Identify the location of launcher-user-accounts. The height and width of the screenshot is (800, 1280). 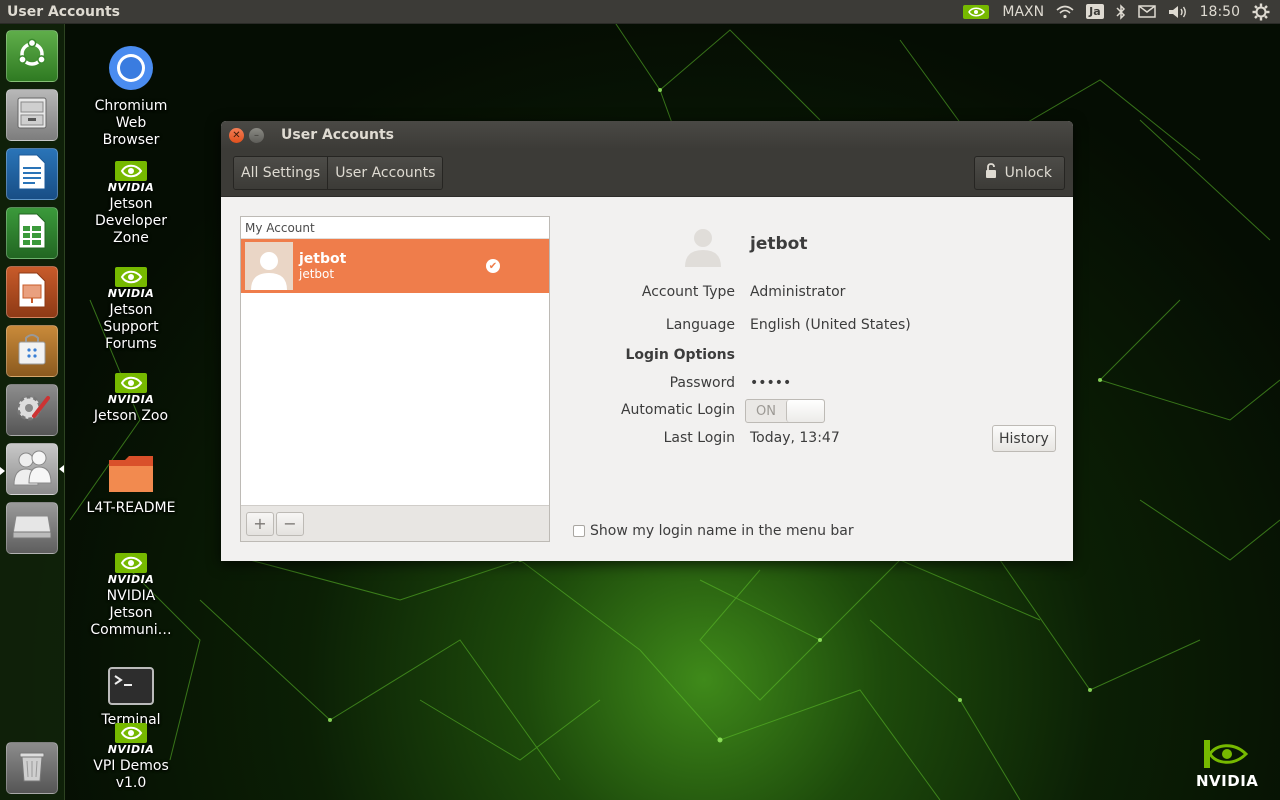
(32, 469).